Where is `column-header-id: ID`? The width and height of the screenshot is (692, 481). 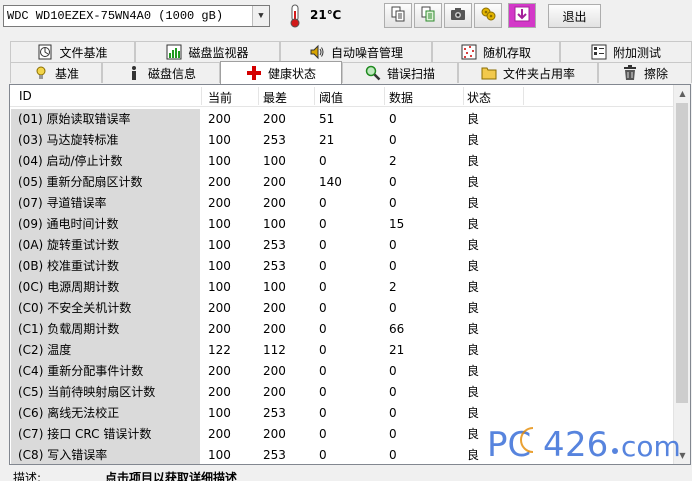
column-header-id: ID is located at coordinates (25, 96).